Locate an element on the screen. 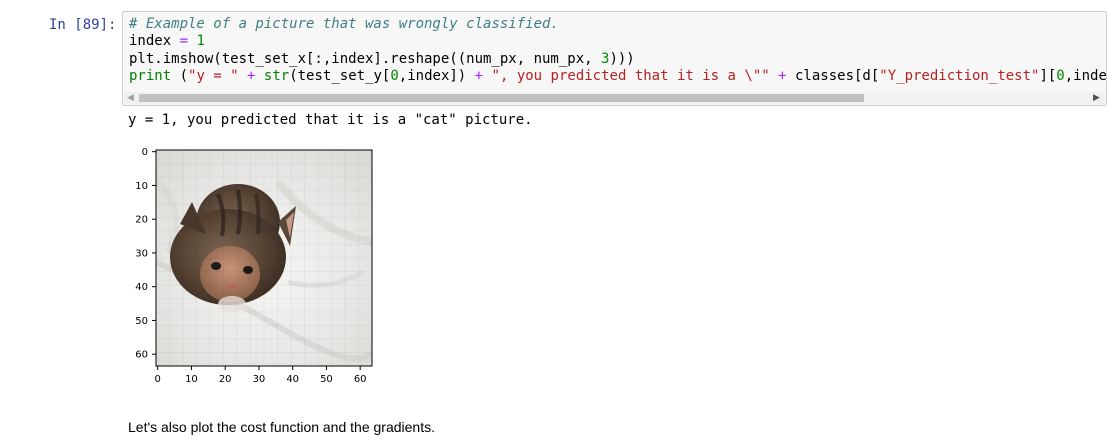 The image size is (1120, 446). y-tick-label: 10 is located at coordinates (141, 186).